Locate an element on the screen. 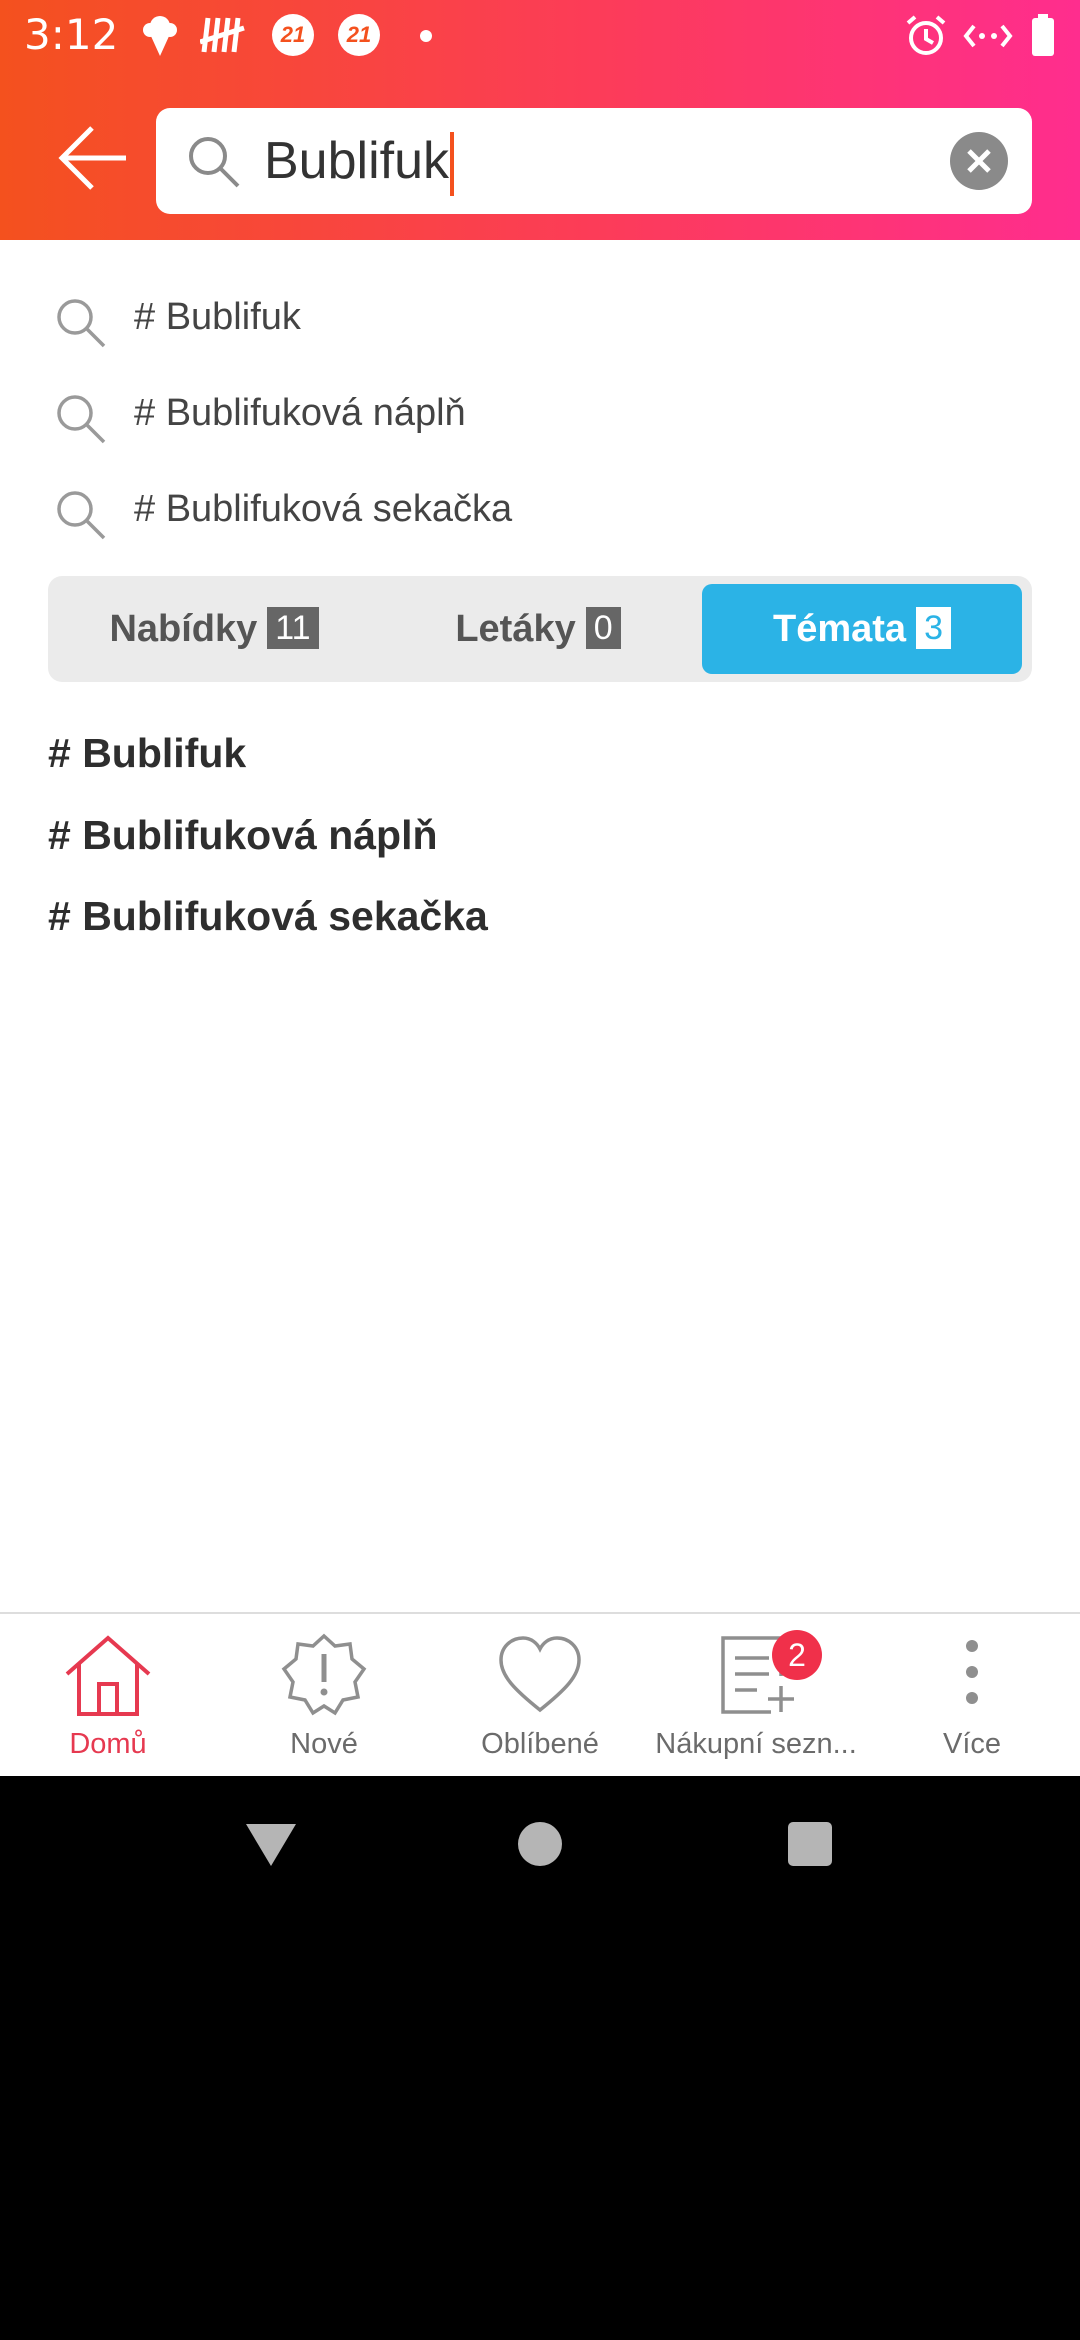 This screenshot has width=1080, height=2340. system-recents-icon is located at coordinates (810, 1844).